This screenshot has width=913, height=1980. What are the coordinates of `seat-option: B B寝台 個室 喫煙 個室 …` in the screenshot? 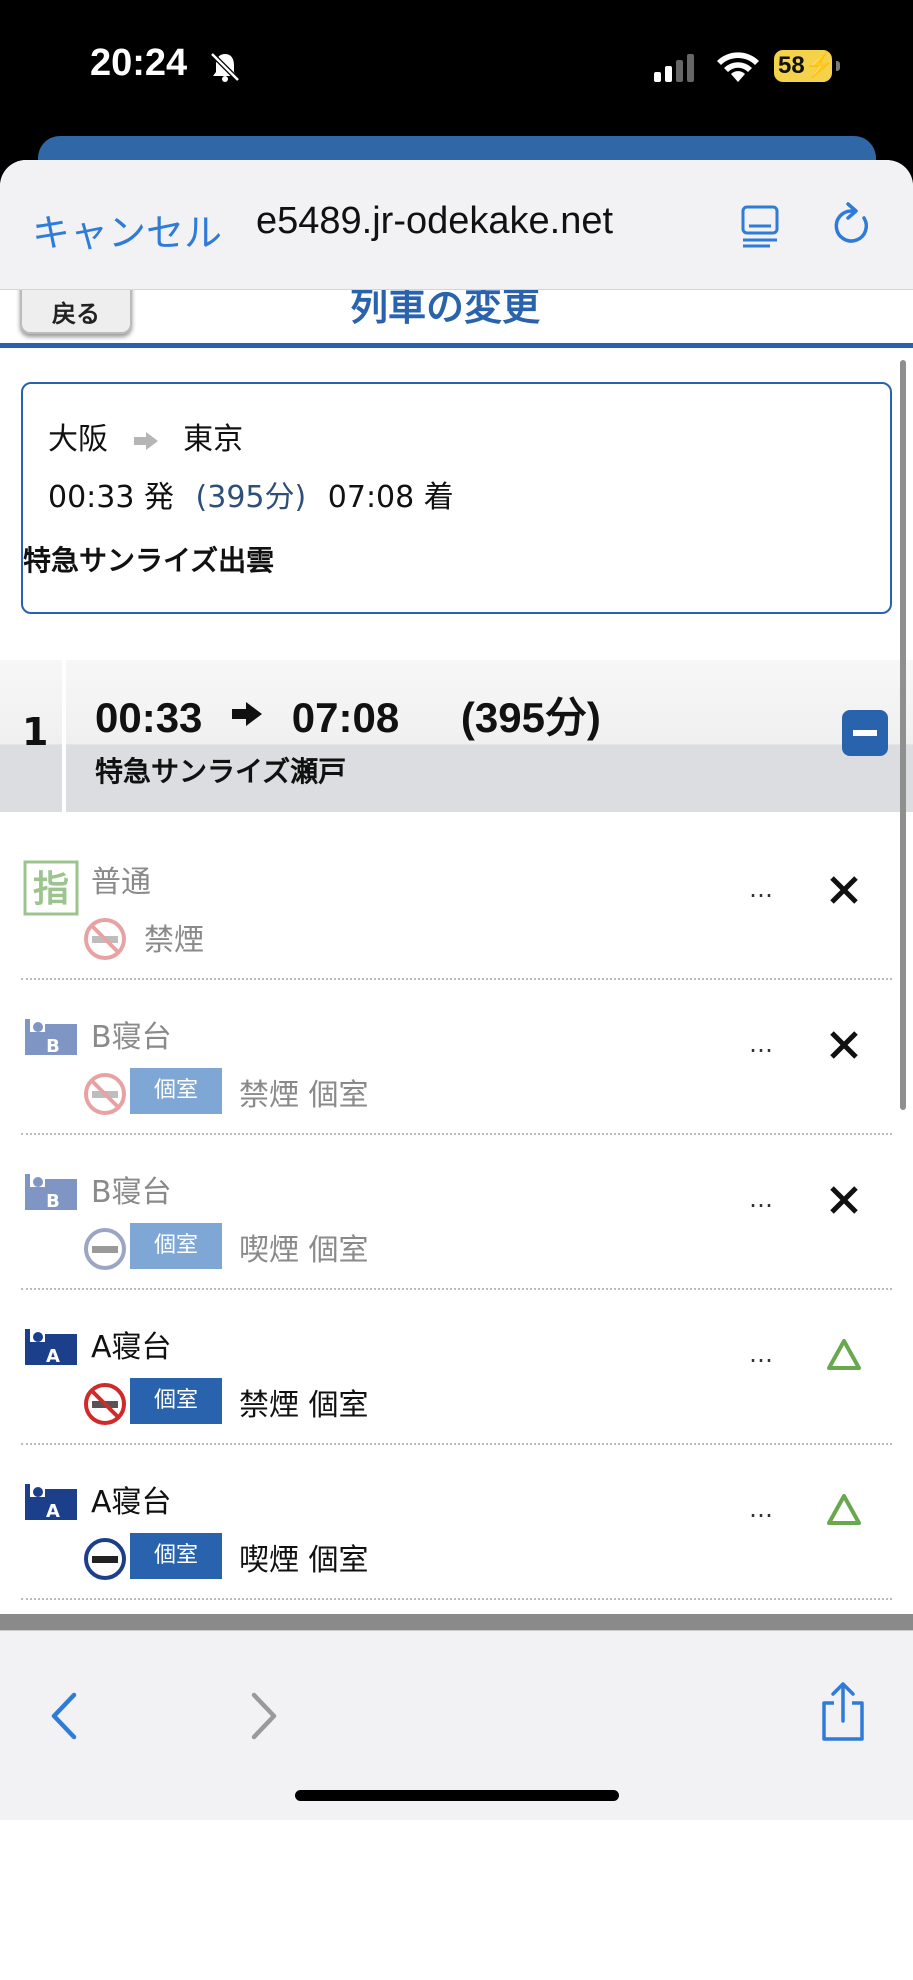 It's located at (456, 1212).